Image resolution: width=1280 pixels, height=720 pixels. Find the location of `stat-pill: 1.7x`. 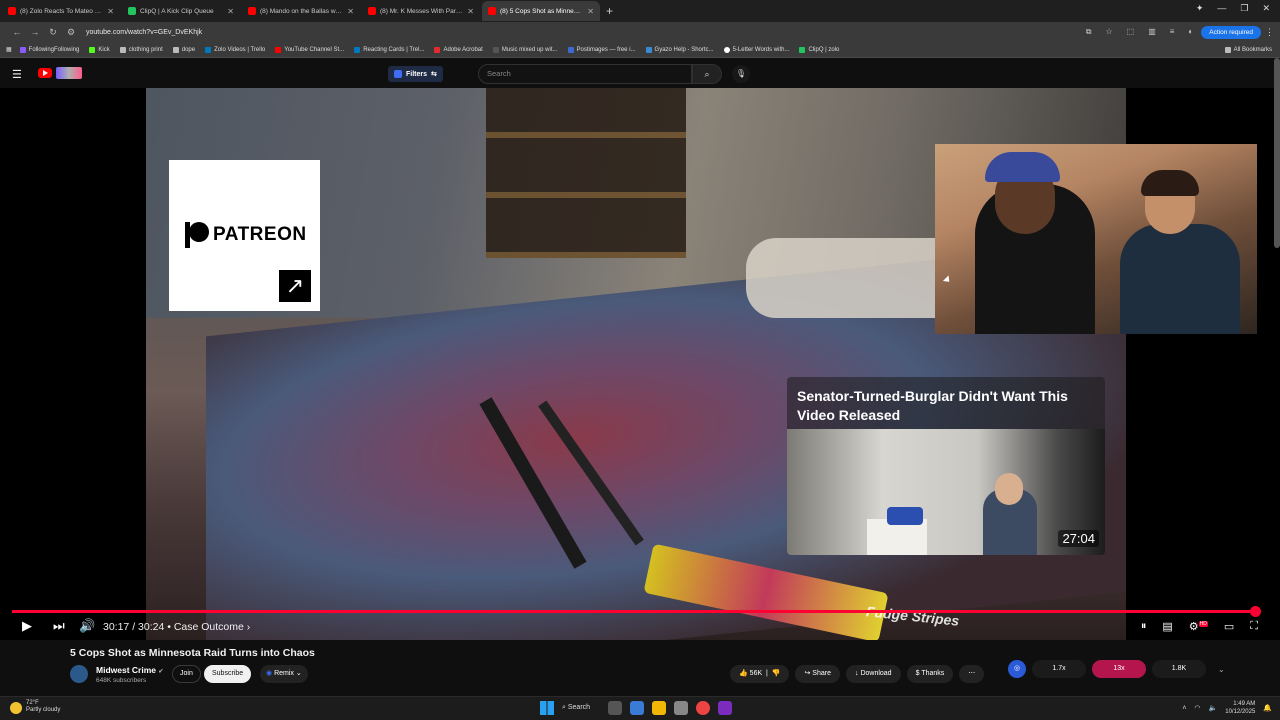

stat-pill: 1.7x is located at coordinates (1059, 669).